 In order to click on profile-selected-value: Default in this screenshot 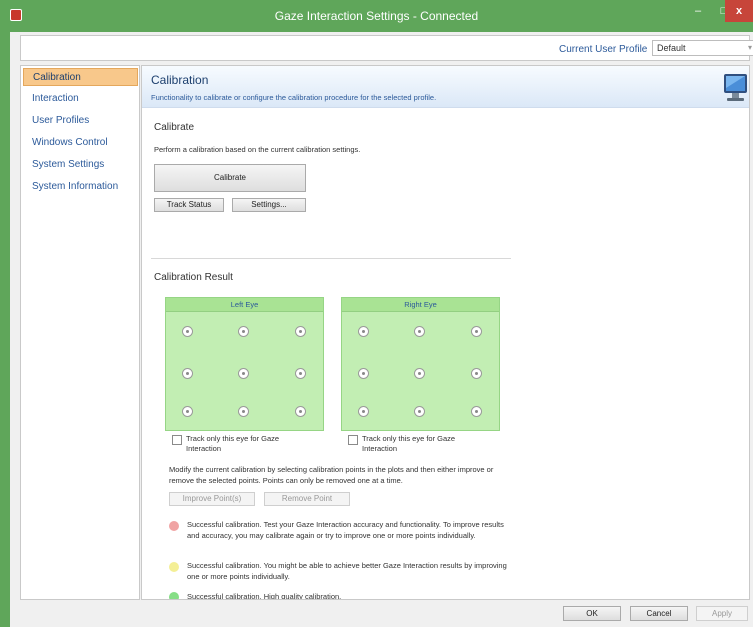, I will do `click(671, 48)`.